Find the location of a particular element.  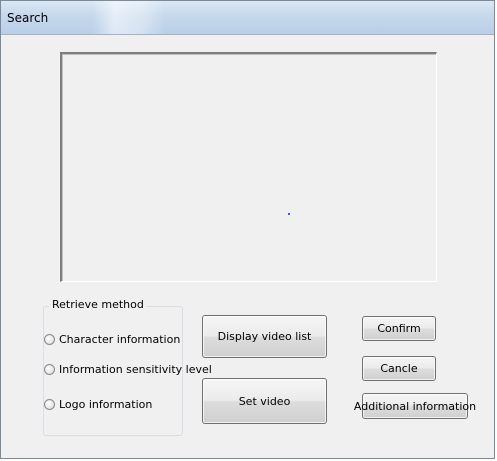

title-bar-glass-highlight is located at coordinates (129, 17).